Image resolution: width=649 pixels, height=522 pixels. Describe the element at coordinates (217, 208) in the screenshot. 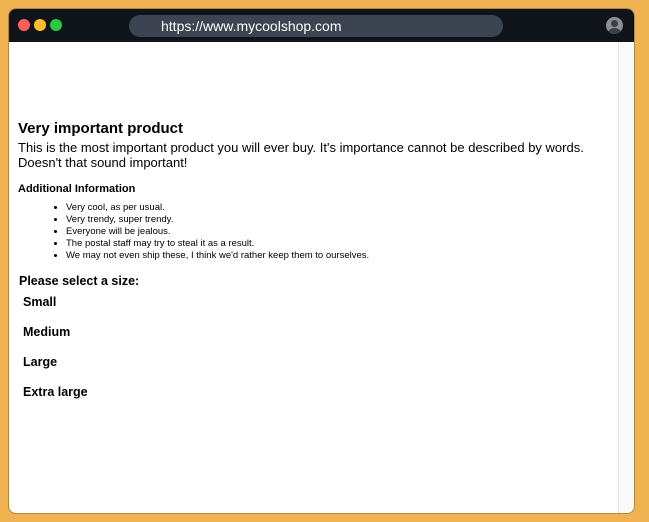

I see `feature-item: Very cool, as per usual.` at that location.